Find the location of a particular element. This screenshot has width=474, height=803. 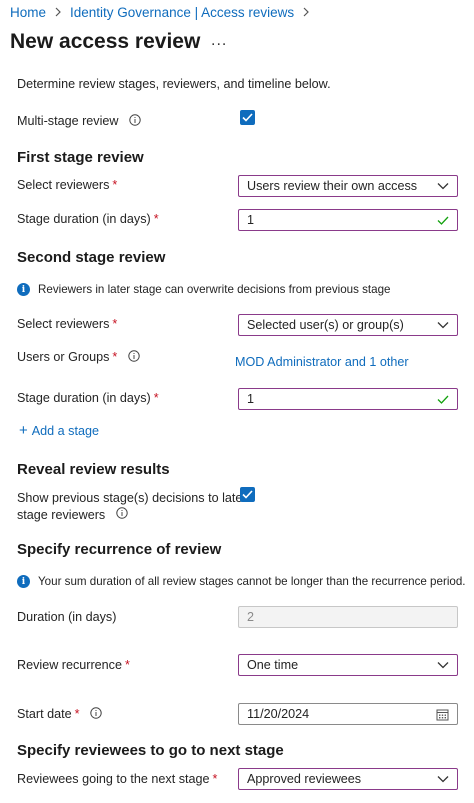

multi-stage-checkbox is located at coordinates (247, 117).